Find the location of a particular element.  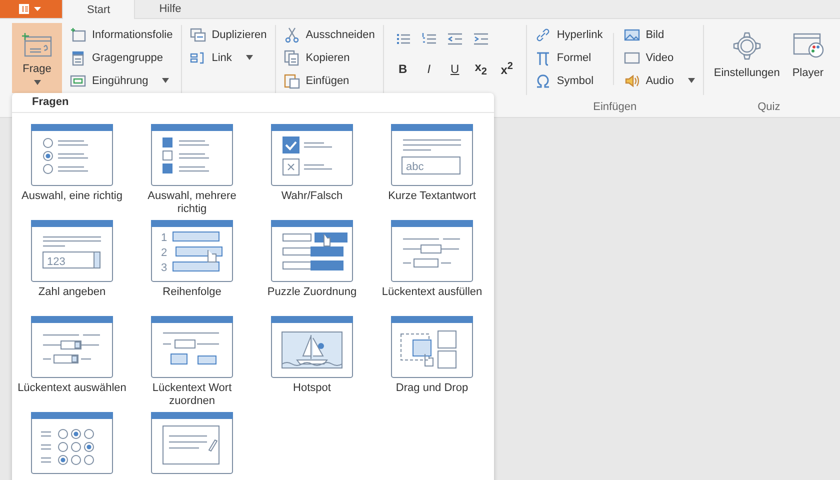

hyperlink-icon is located at coordinates (542, 34).